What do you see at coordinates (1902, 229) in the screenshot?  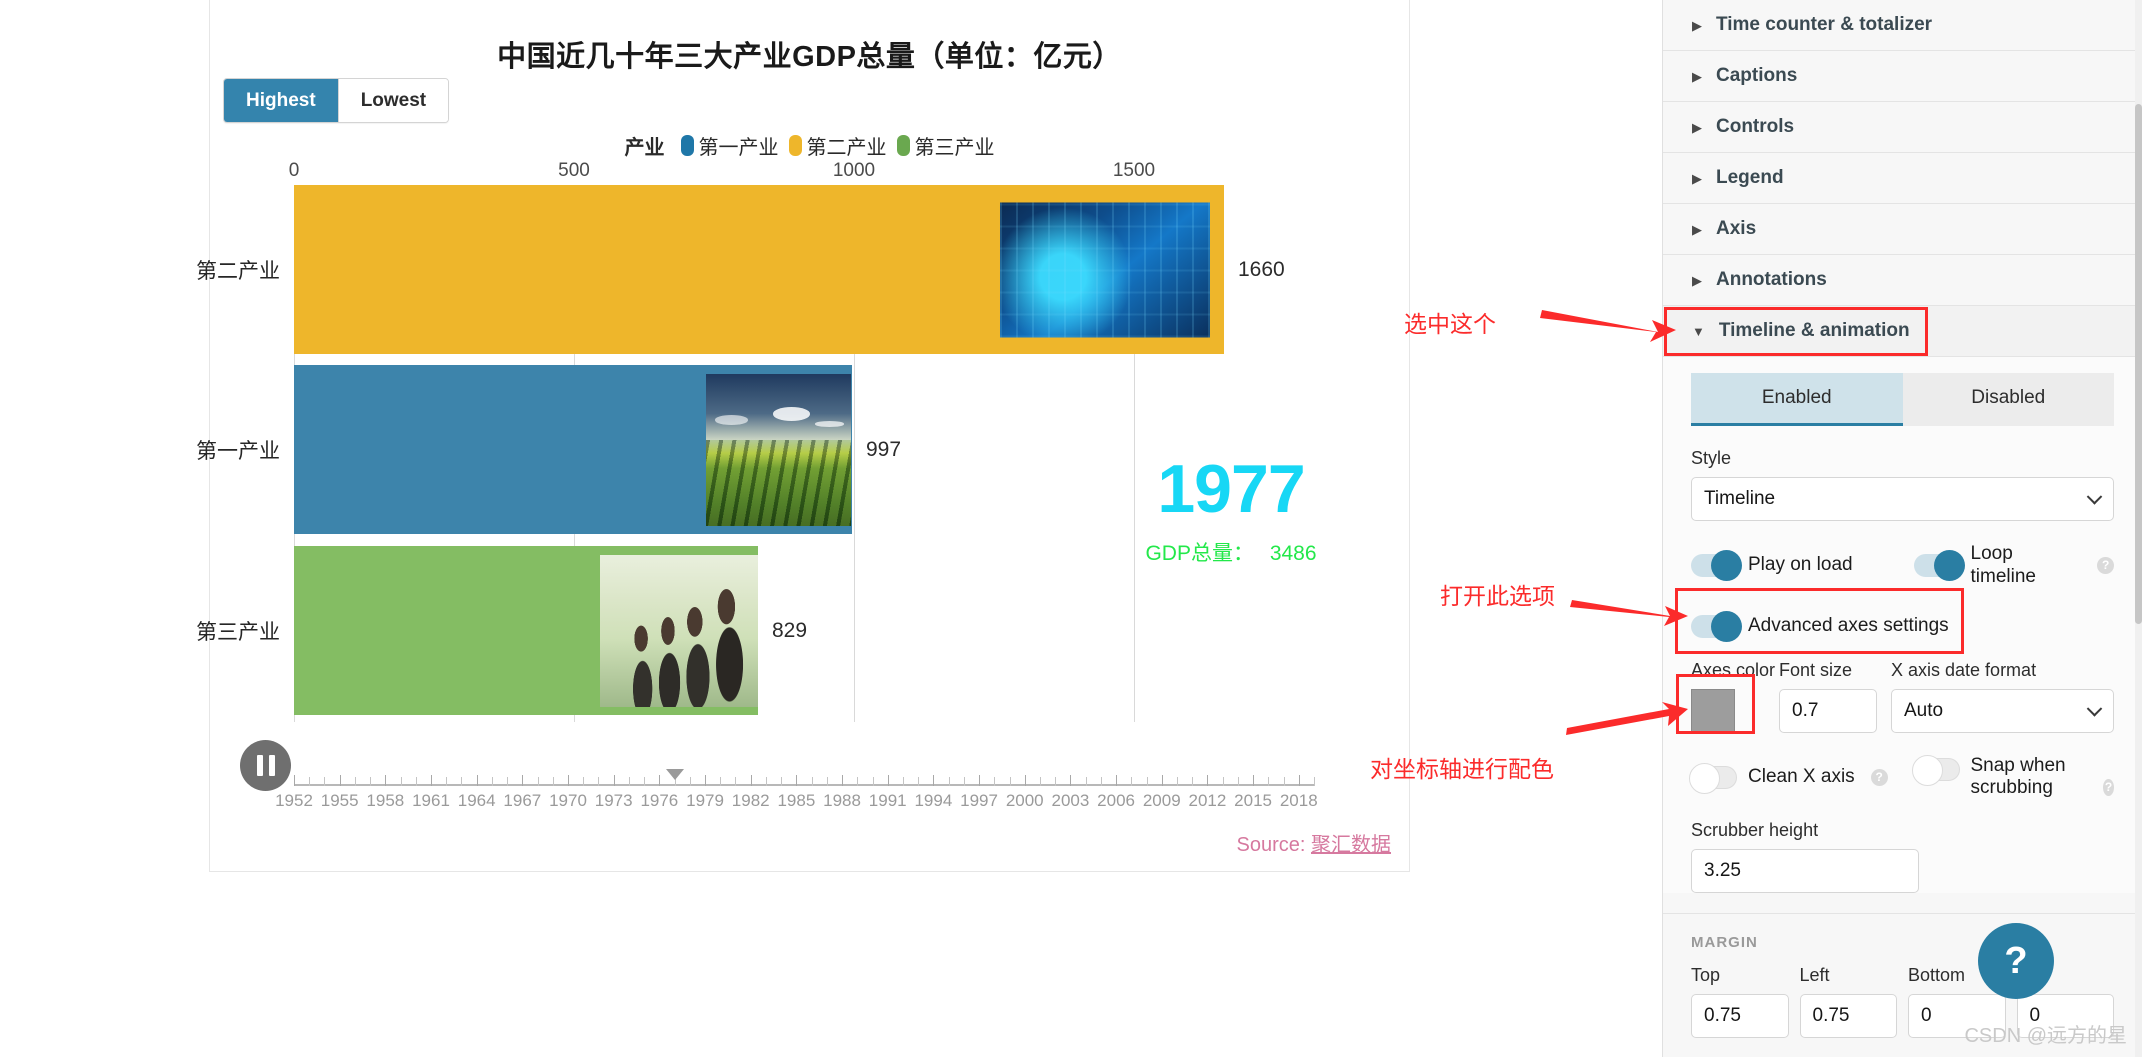 I see `sidebar-item-axis: ▶ Axis` at bounding box center [1902, 229].